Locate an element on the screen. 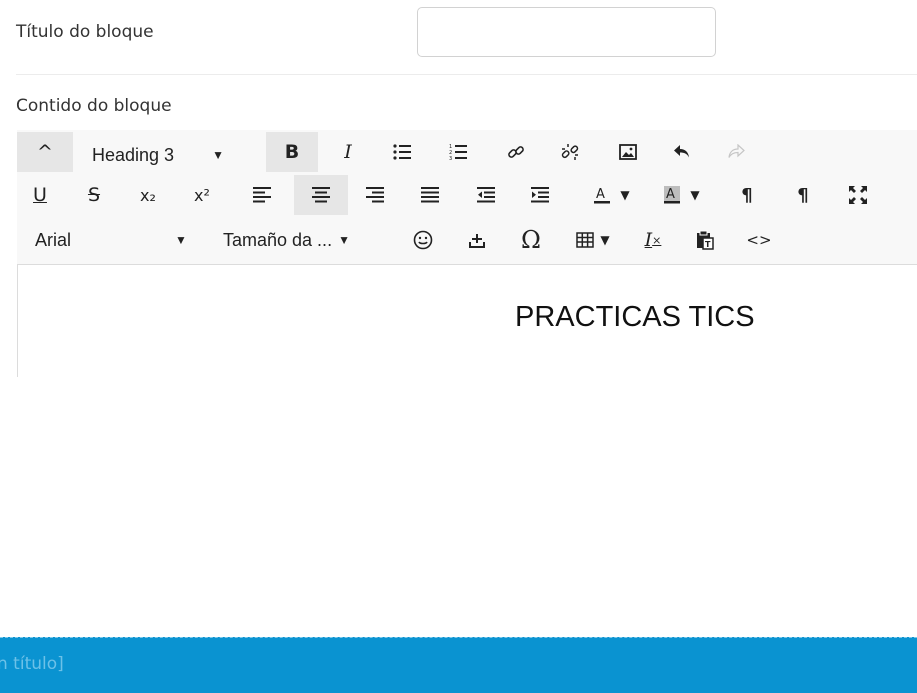  outdent-icon is located at coordinates (486, 195).